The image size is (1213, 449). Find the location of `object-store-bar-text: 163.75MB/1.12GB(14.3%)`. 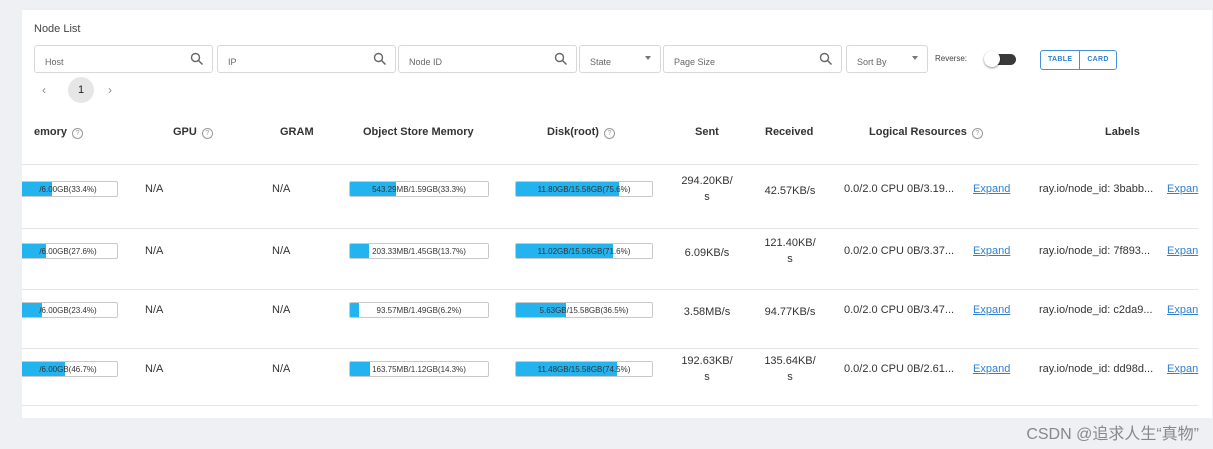

object-store-bar-text: 163.75MB/1.12GB(14.3%) is located at coordinates (419, 369).